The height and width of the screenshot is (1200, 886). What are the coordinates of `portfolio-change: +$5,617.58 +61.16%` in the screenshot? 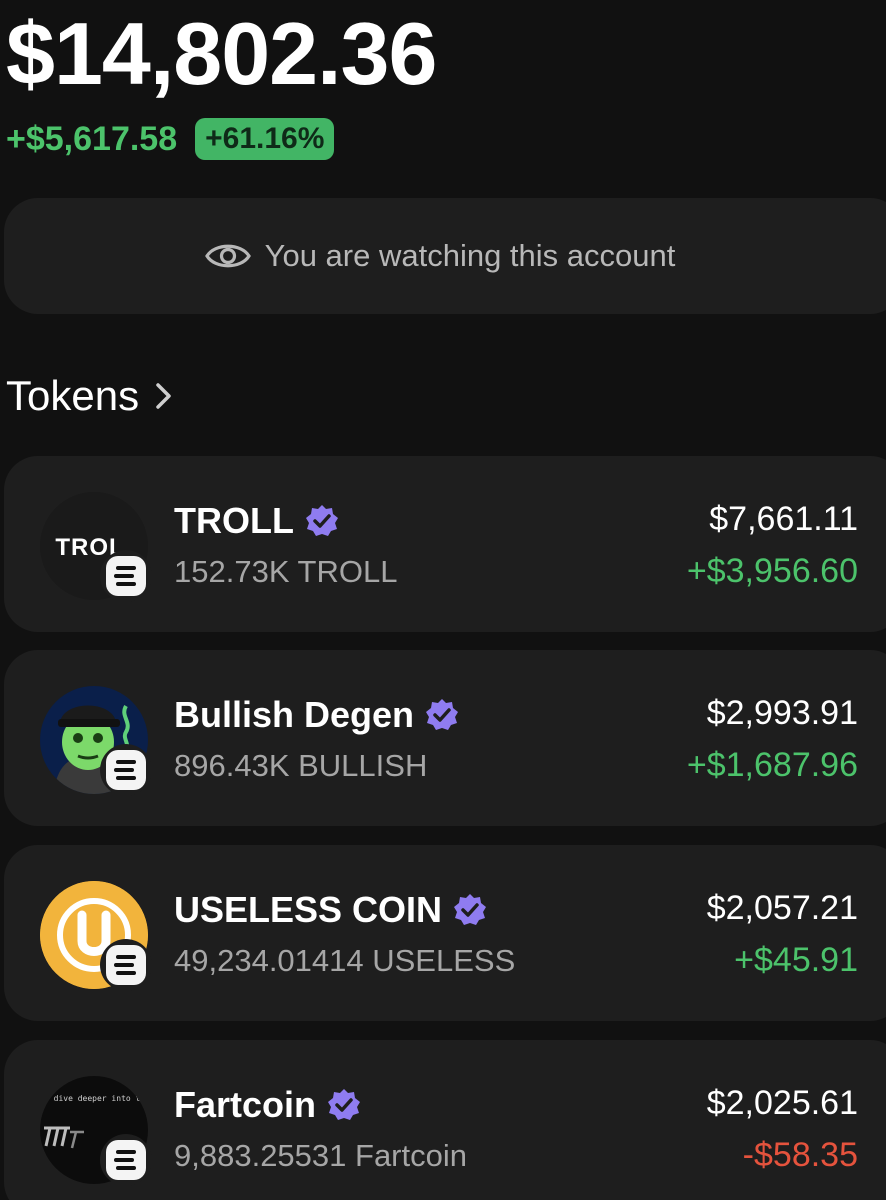 It's located at (170, 139).